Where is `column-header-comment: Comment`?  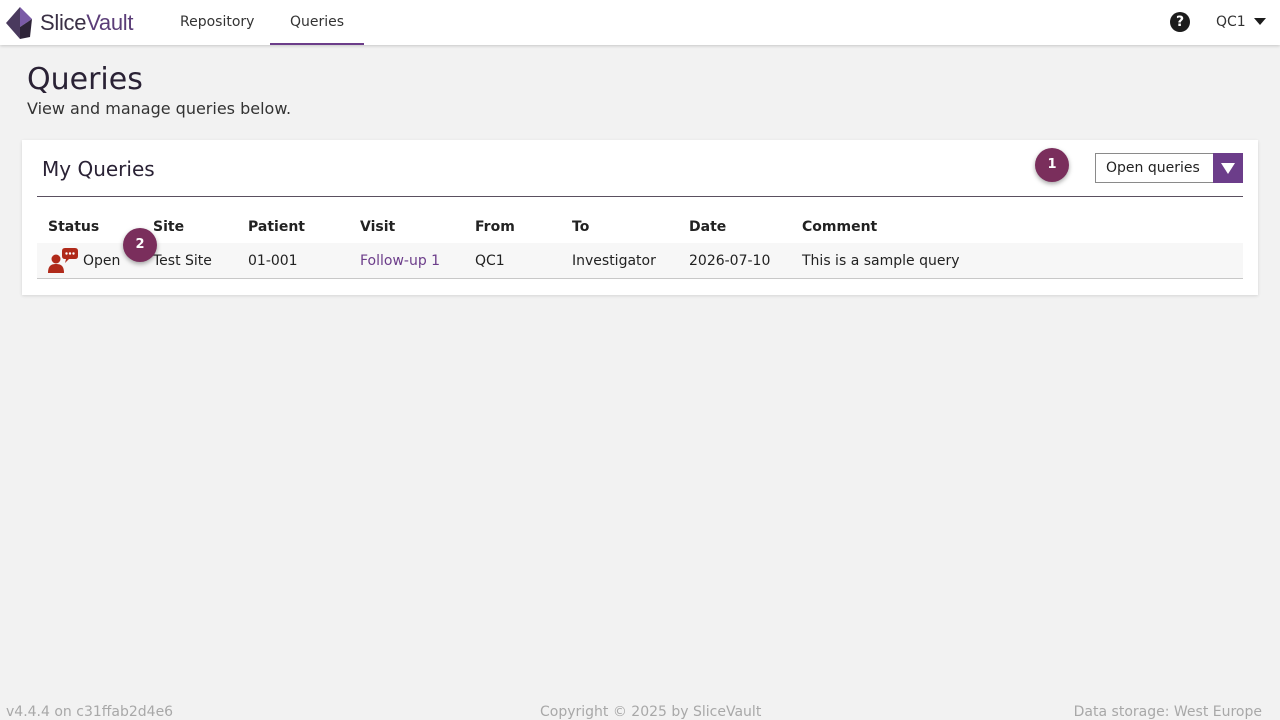 column-header-comment: Comment is located at coordinates (839, 227).